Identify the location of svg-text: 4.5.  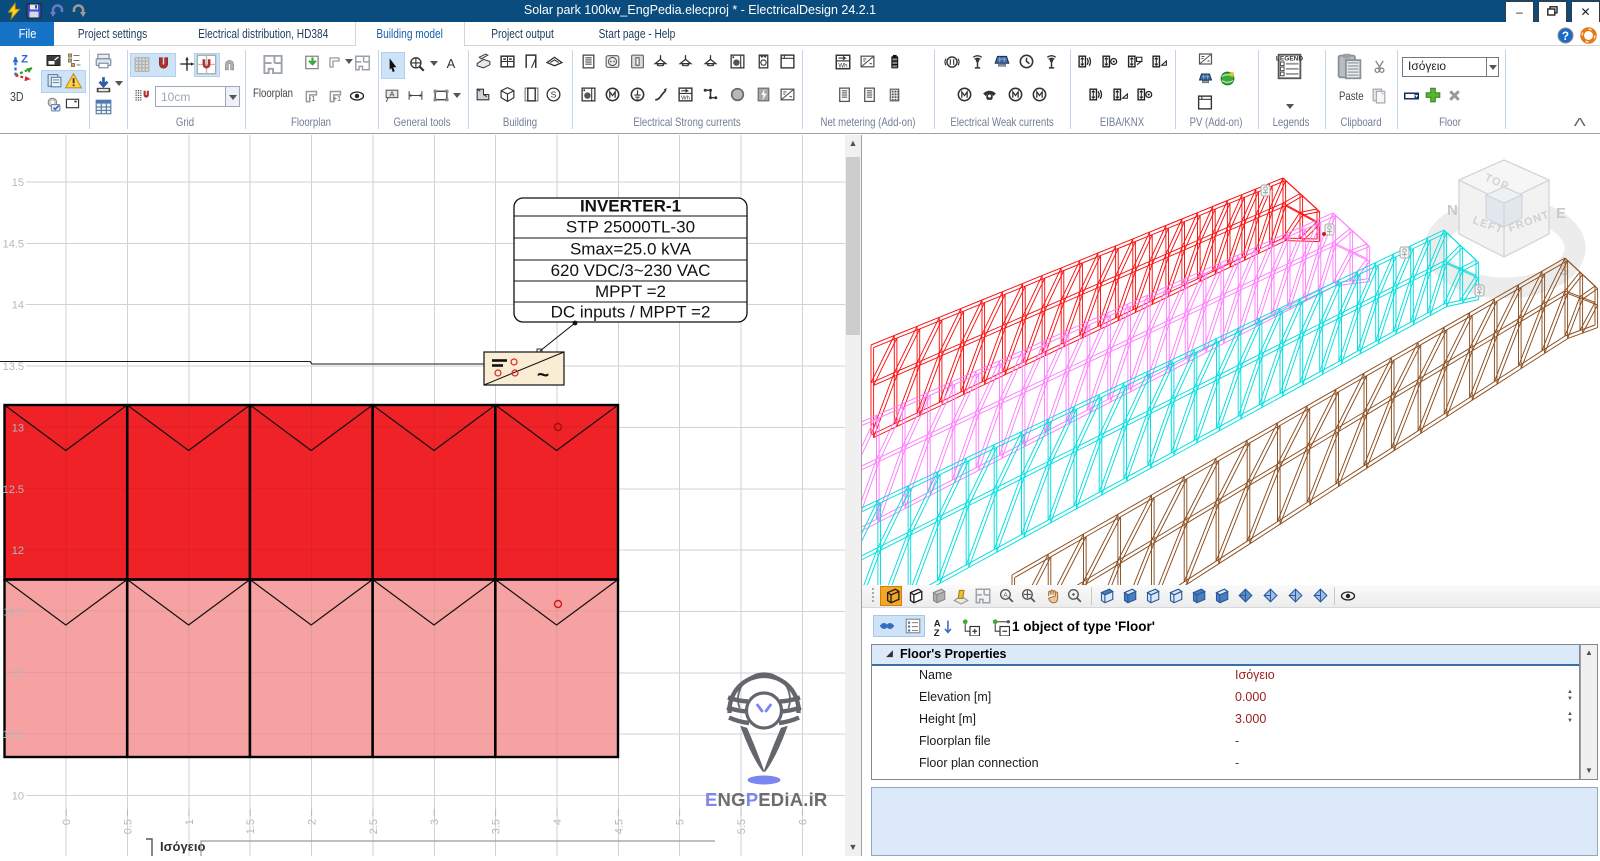
(619, 826).